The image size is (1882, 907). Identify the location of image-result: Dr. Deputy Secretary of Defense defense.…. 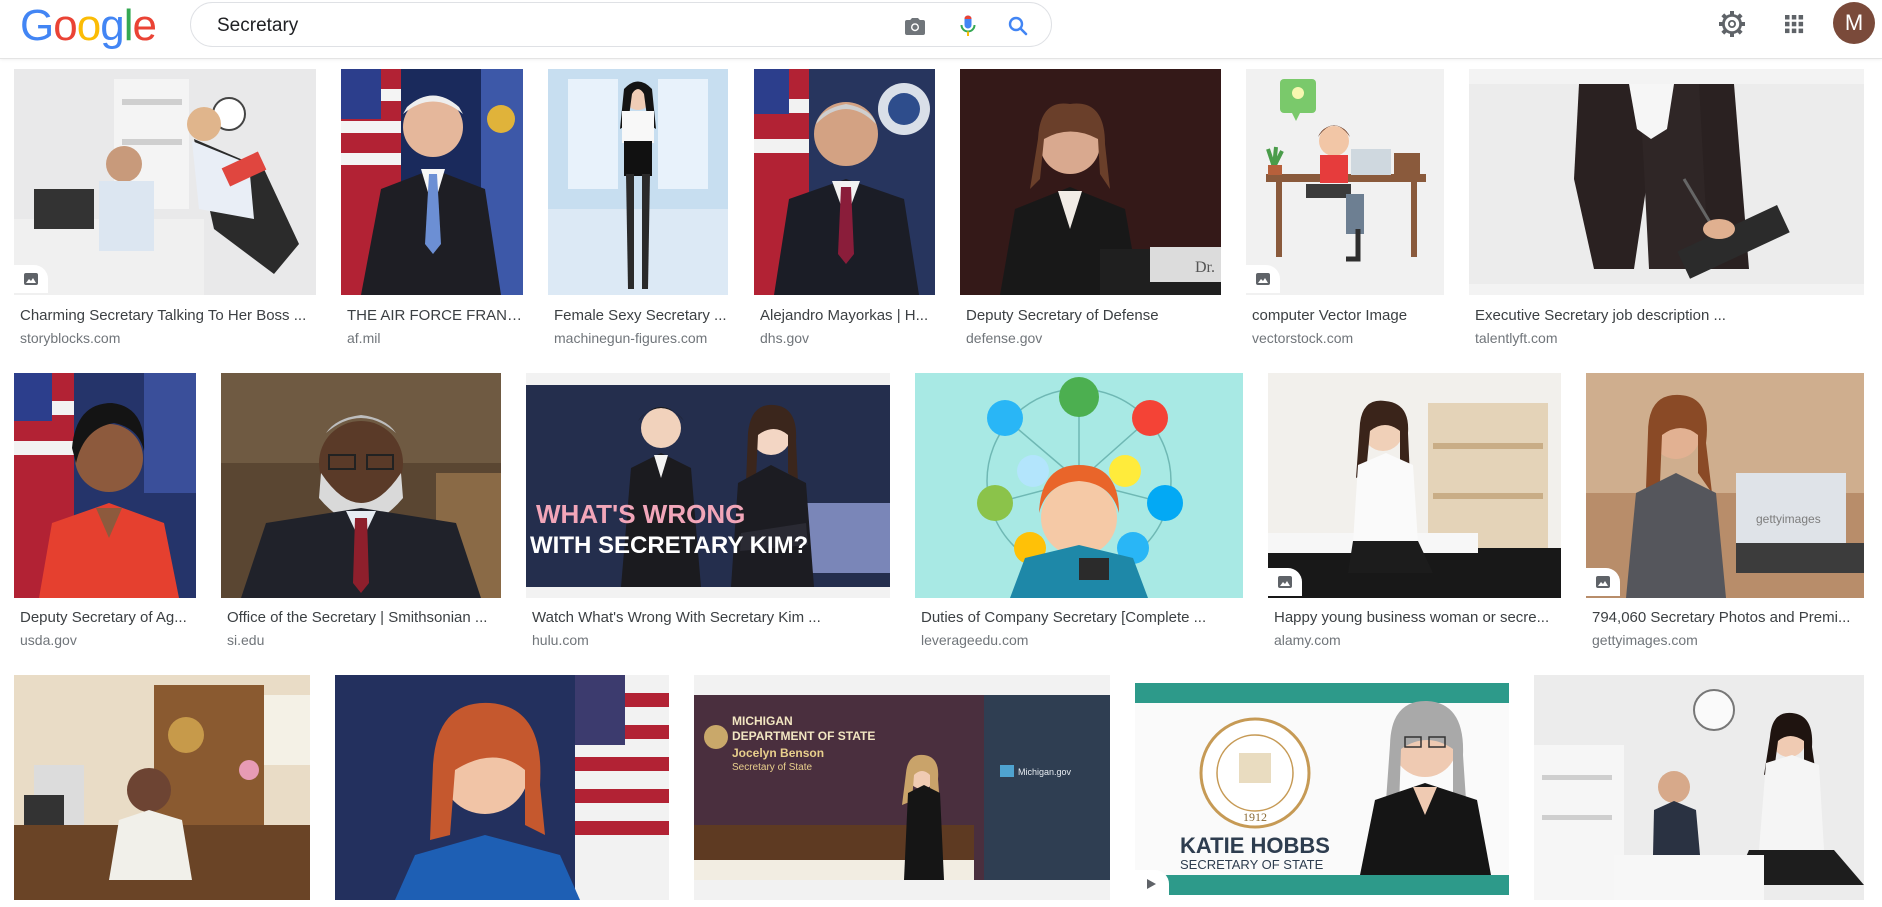
(1090, 209).